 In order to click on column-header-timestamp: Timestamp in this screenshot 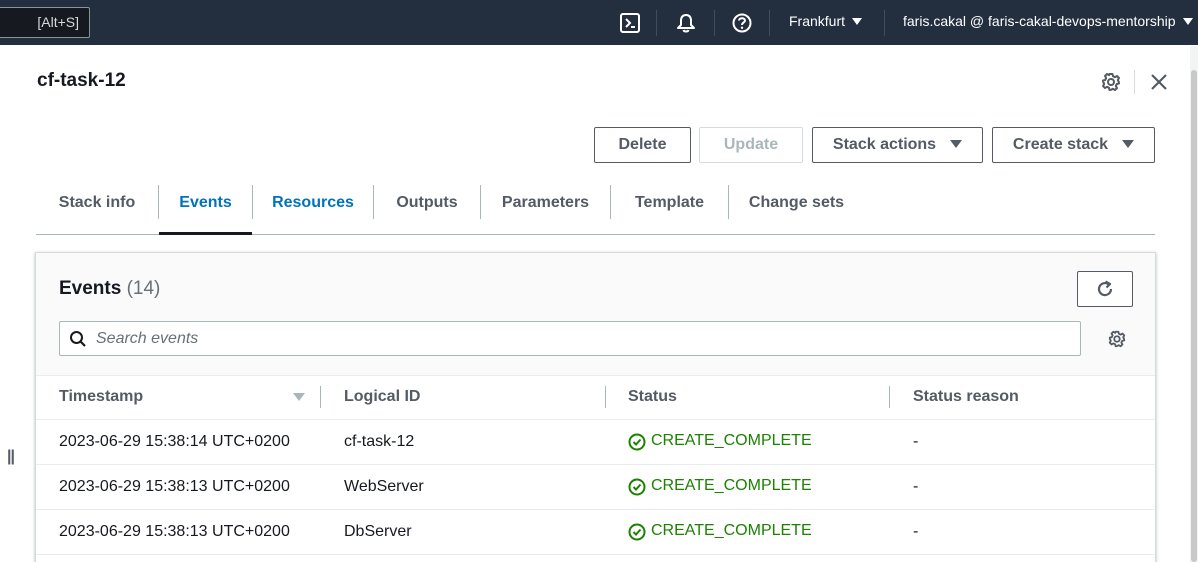, I will do `click(101, 397)`.